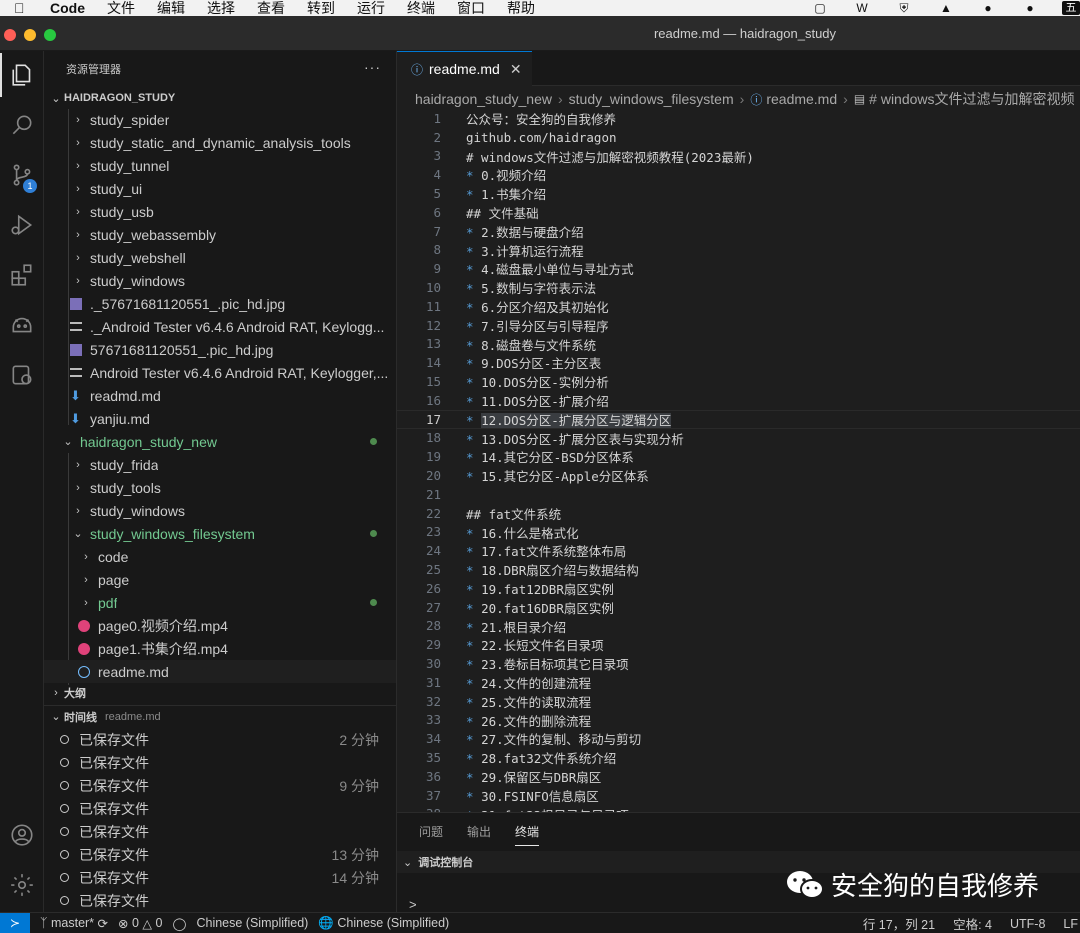  What do you see at coordinates (738, 757) in the screenshot?
I see `code-line: 35 * 28.fat32文件系统介绍` at bounding box center [738, 757].